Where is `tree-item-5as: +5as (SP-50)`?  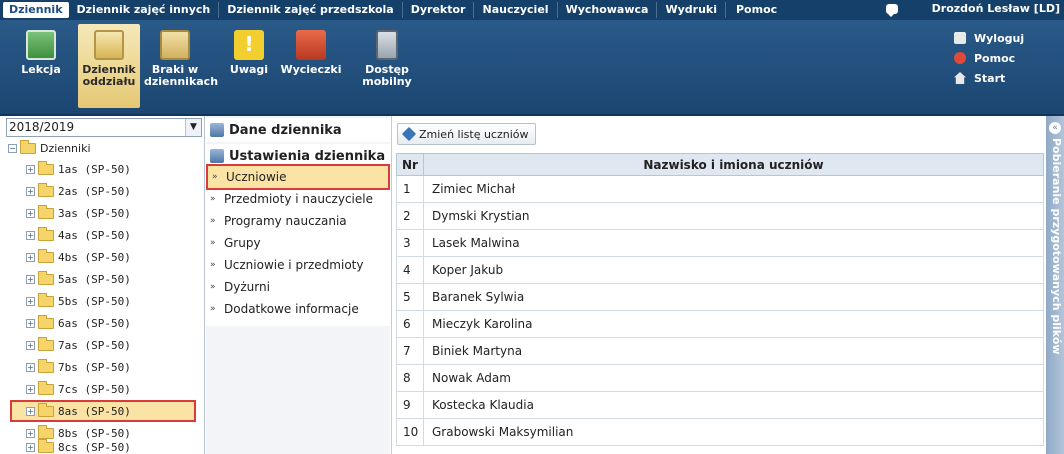
tree-item-5as: +5as (SP-50) is located at coordinates (78, 279).